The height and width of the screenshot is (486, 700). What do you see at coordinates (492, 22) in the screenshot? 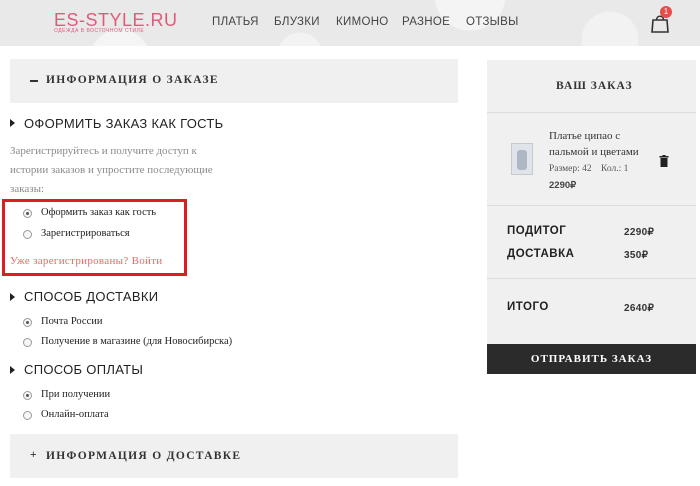
I see `nav-item-reviews: ОТЗЫВЫ` at bounding box center [492, 22].